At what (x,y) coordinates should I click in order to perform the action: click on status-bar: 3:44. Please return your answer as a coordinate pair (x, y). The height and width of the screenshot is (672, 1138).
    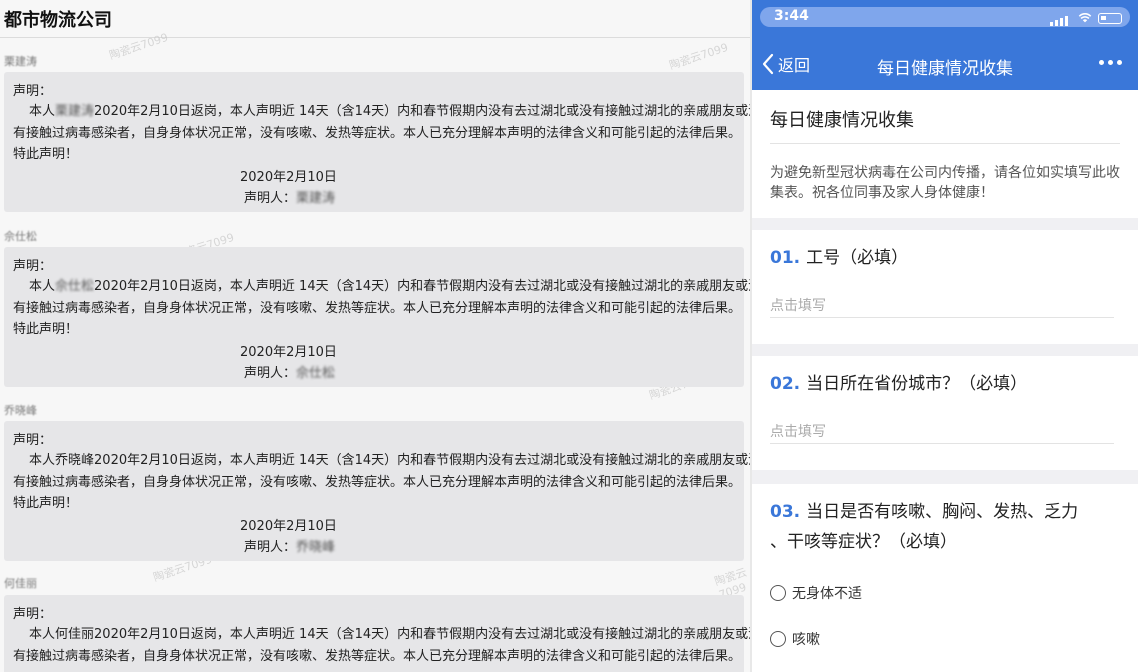
    Looking at the image, I should click on (945, 18).